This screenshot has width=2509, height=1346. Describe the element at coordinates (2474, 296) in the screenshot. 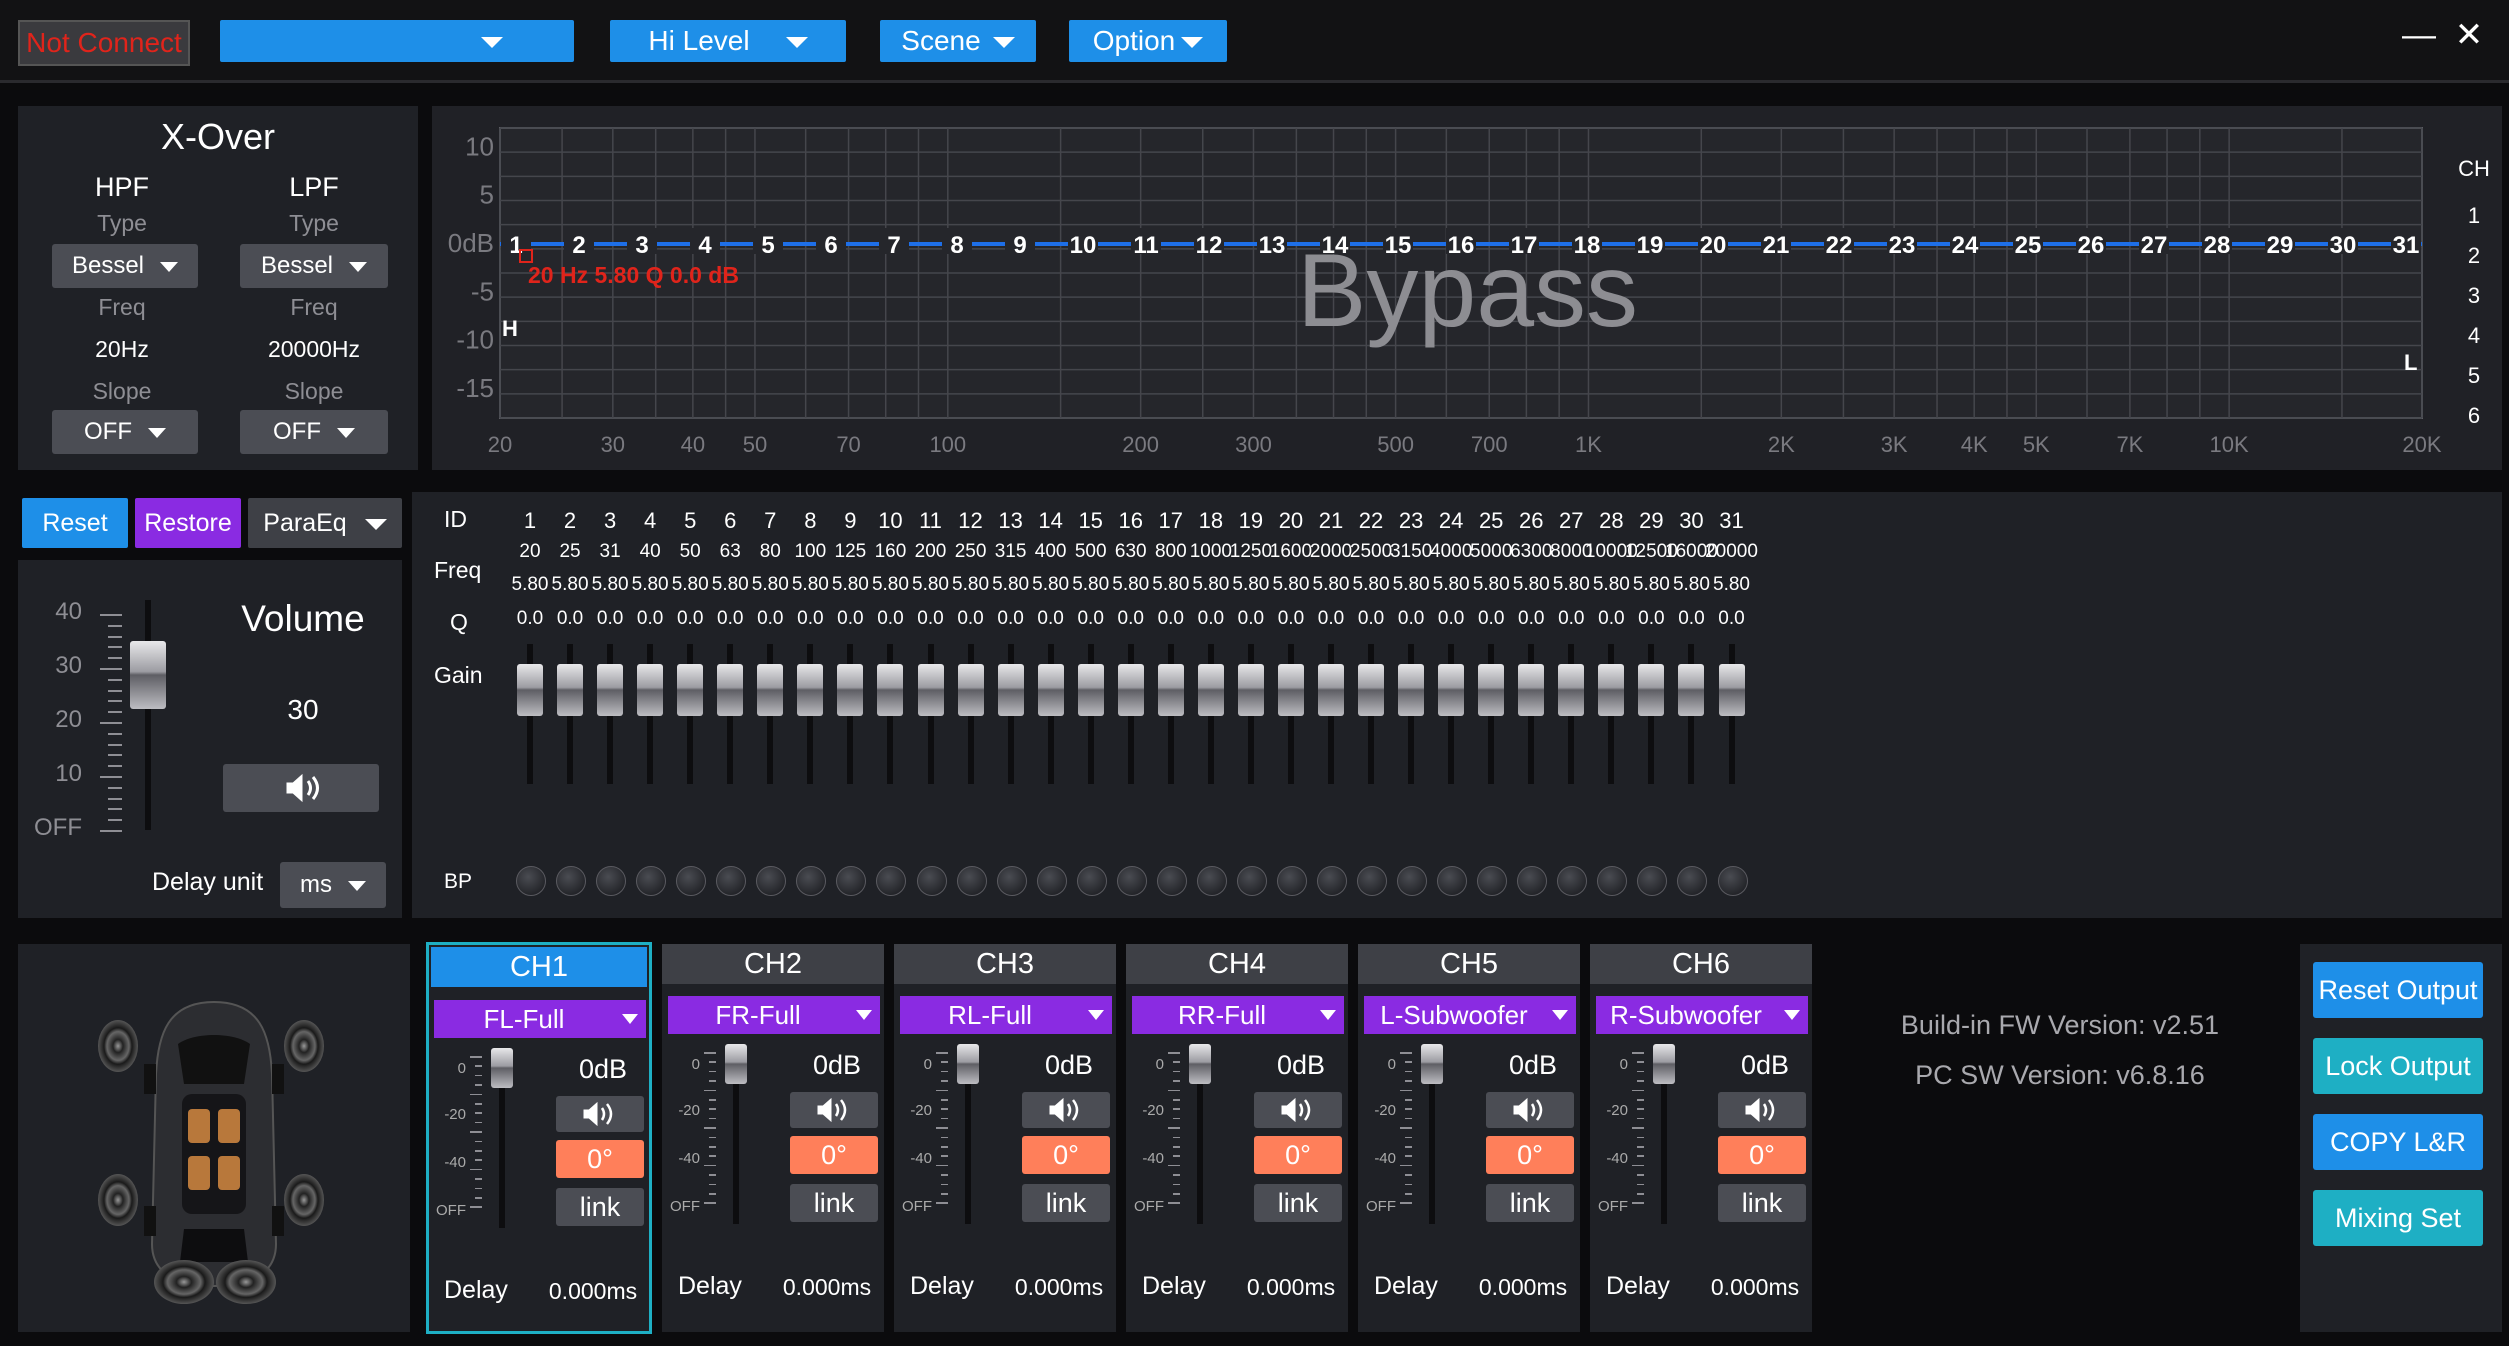

I see `graph-channel-select-3: 3` at that location.